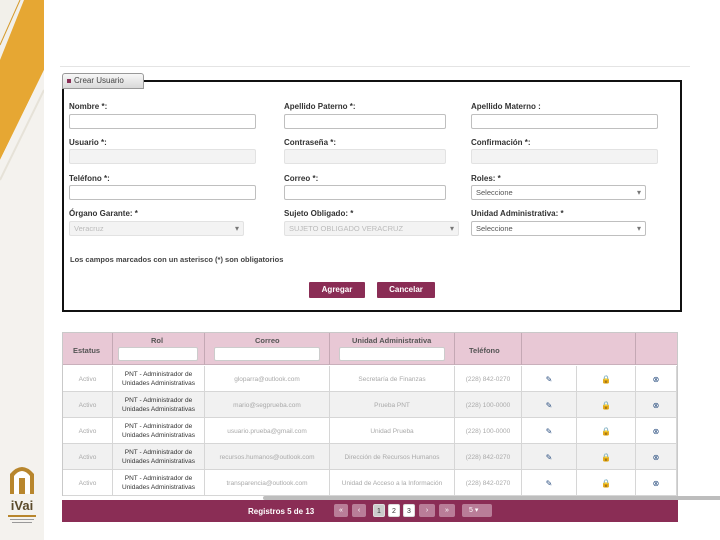 The width and height of the screenshot is (720, 540). Describe the element at coordinates (158, 354) in the screenshot. I see `rol-filter-input` at that location.